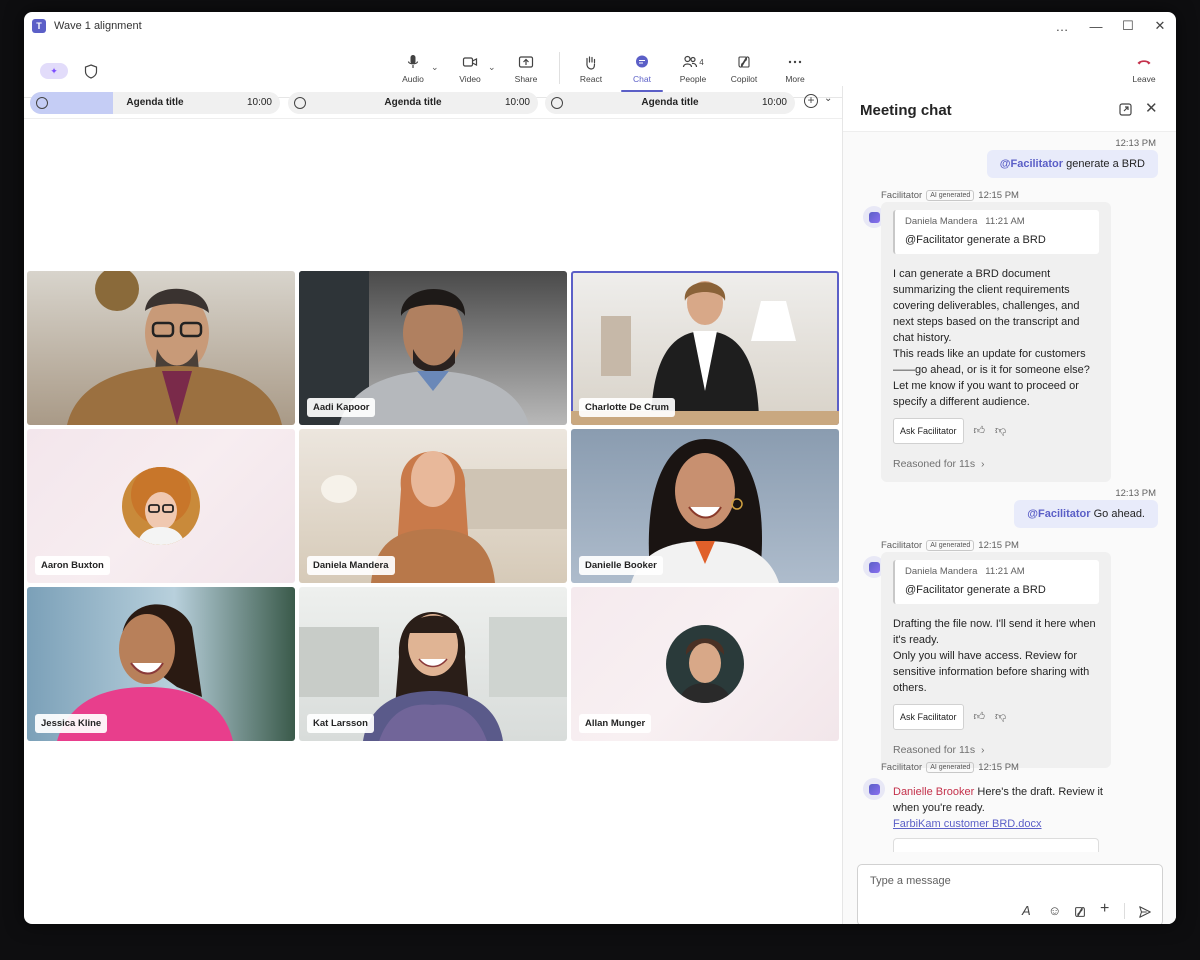 The image size is (1200, 960). I want to click on compose-divider, so click(1124, 911).